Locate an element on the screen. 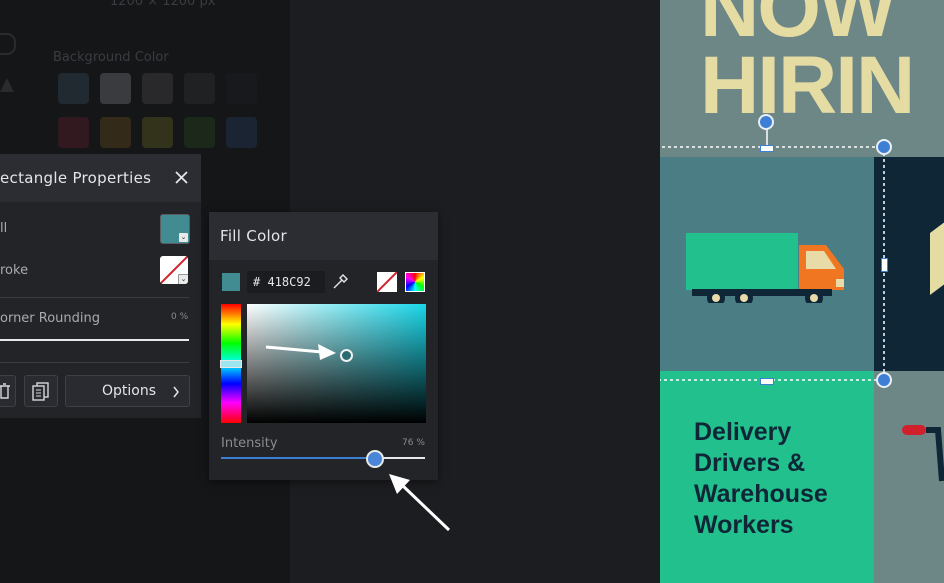  selection-outline is located at coordinates (772, 251).